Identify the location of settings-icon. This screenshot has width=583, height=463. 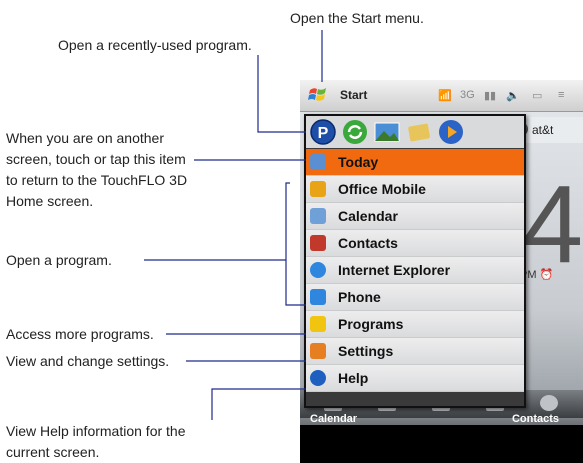
(318, 351).